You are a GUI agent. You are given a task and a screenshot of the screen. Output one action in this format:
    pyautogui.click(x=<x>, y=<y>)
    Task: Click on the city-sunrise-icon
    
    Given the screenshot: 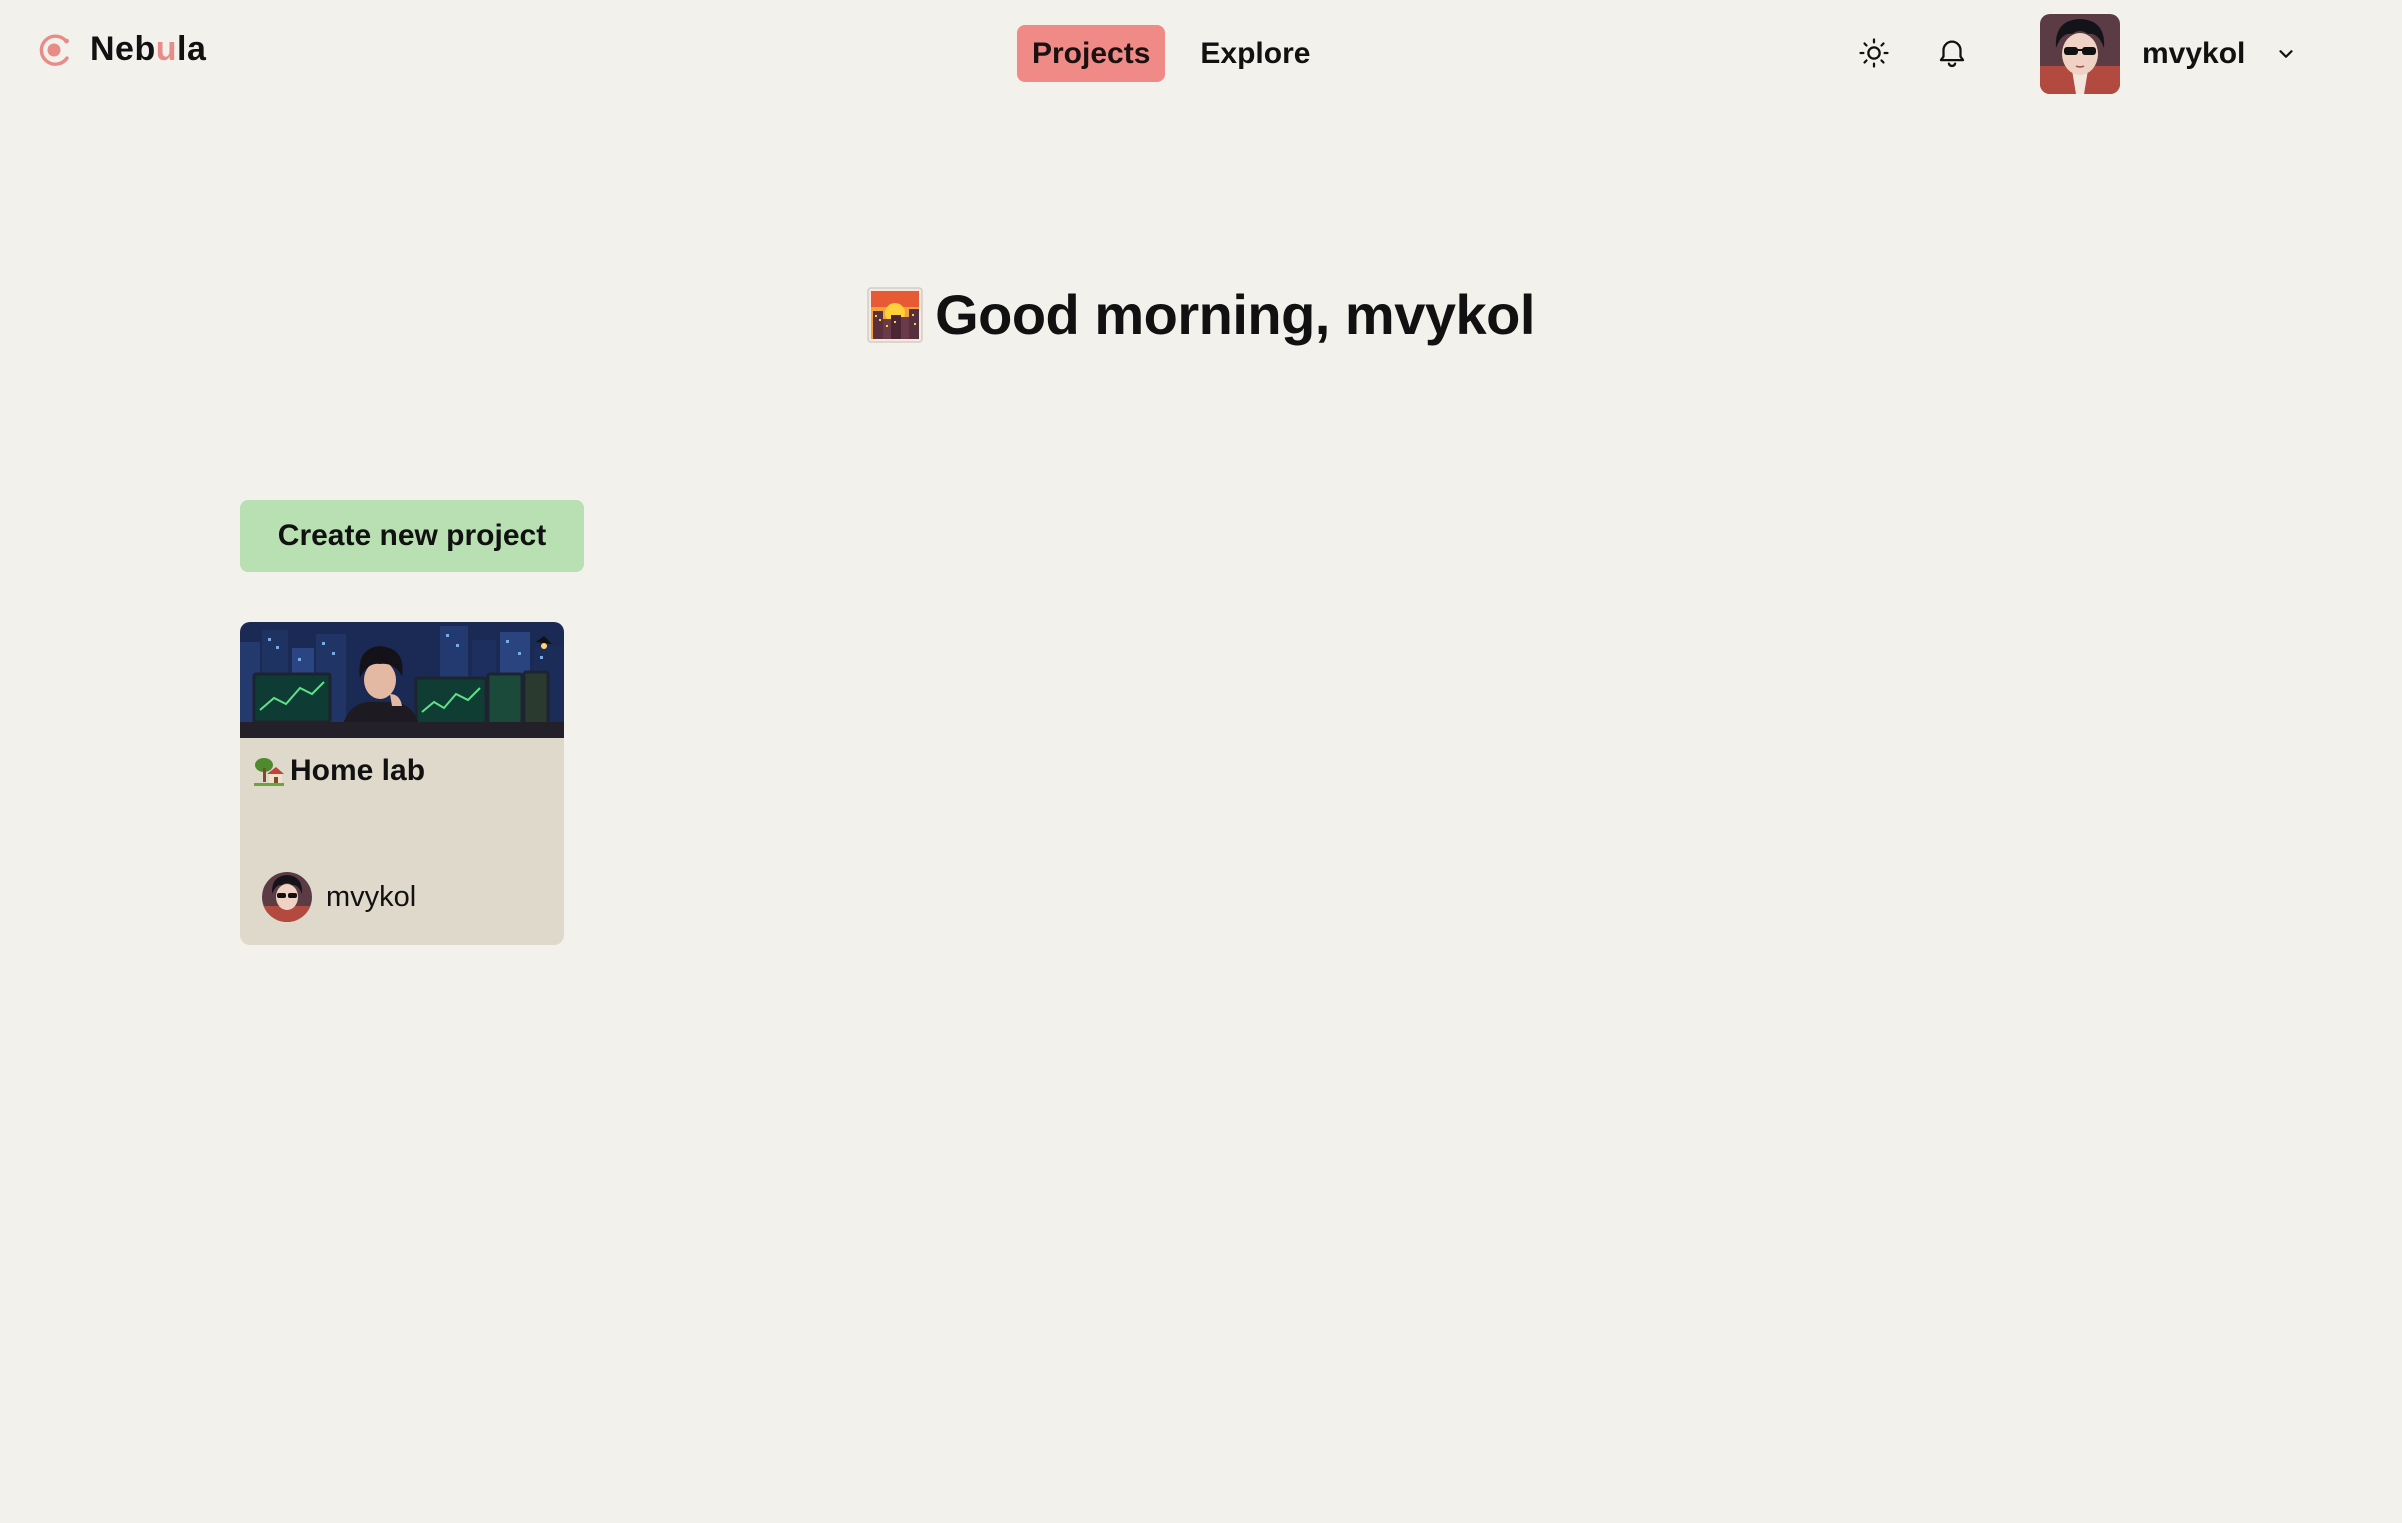 What is the action you would take?
    pyautogui.click(x=895, y=314)
    